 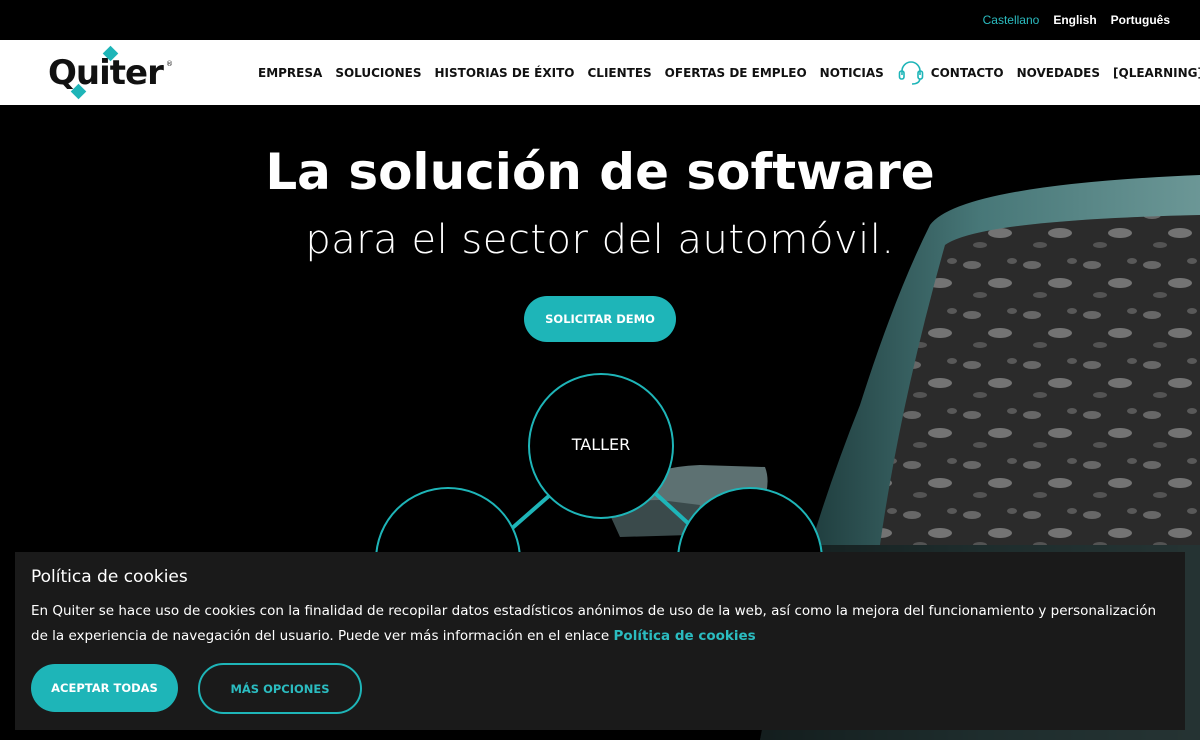 I want to click on headset-icon, so click(x=911, y=72).